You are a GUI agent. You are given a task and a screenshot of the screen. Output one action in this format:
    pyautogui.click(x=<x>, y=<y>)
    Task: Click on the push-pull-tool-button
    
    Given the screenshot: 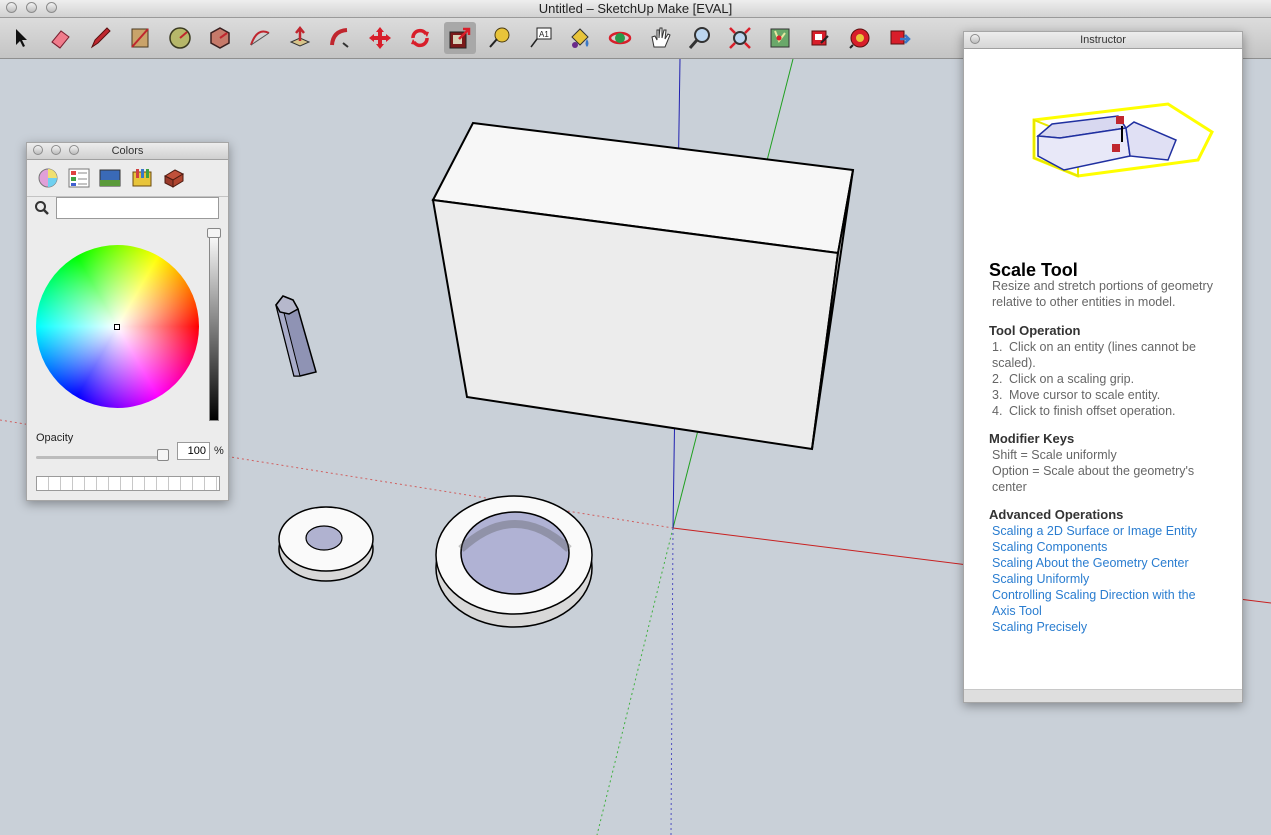 What is the action you would take?
    pyautogui.click(x=300, y=38)
    